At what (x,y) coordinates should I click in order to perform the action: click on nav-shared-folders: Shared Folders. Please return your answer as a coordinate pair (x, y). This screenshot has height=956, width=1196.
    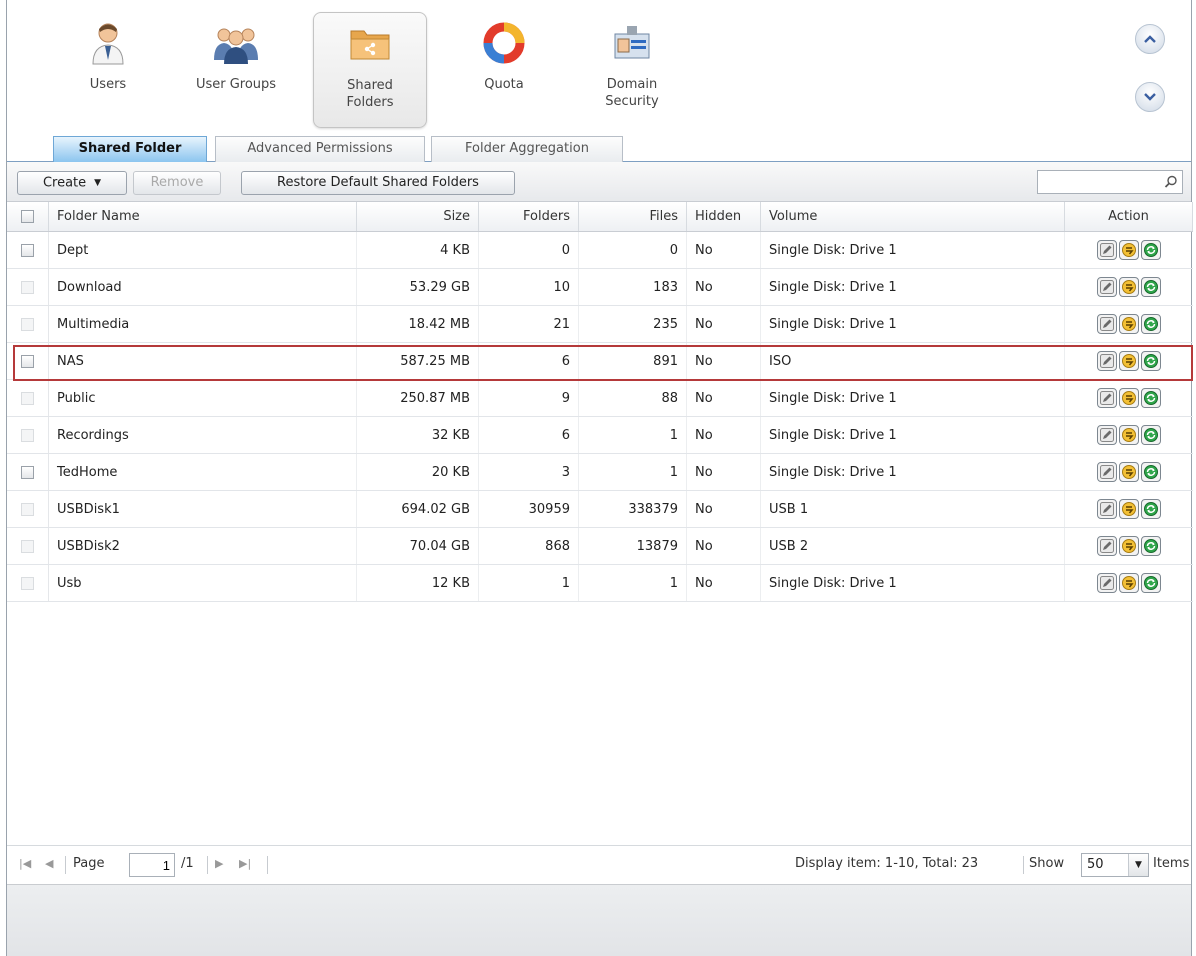
    Looking at the image, I should click on (370, 70).